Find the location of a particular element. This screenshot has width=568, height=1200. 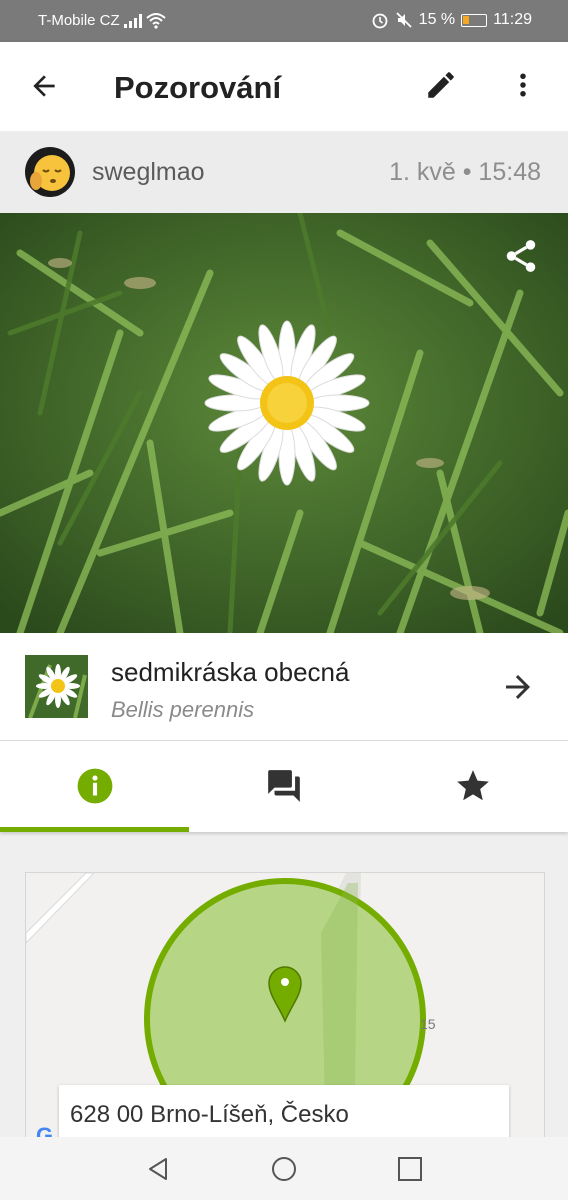

tab-favorite is located at coordinates (472, 786).